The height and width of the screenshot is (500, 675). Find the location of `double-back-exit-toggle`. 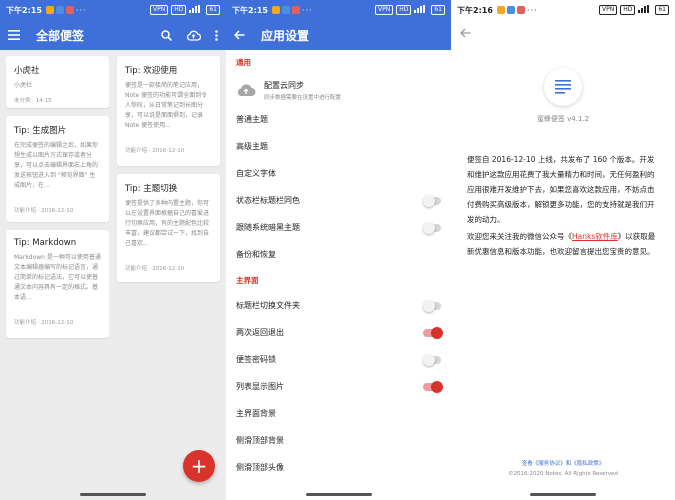

double-back-exit-toggle is located at coordinates (433, 332).